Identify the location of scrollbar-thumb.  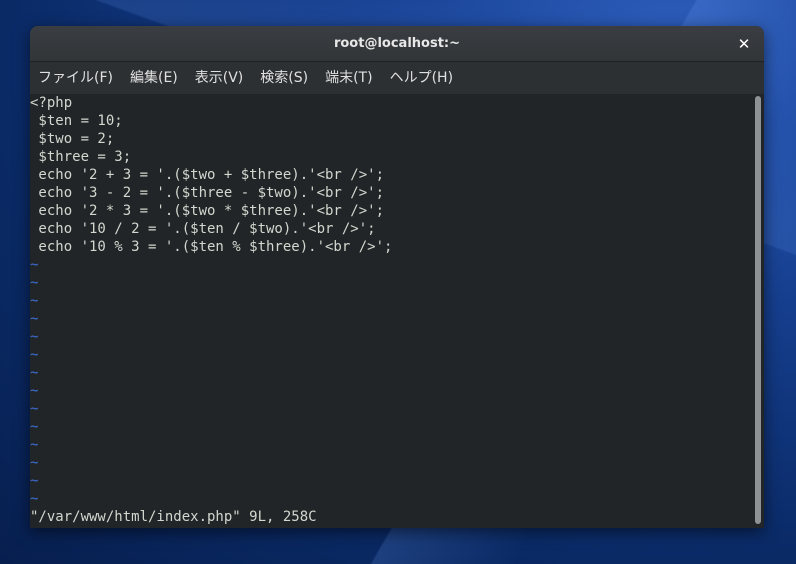
(758, 310).